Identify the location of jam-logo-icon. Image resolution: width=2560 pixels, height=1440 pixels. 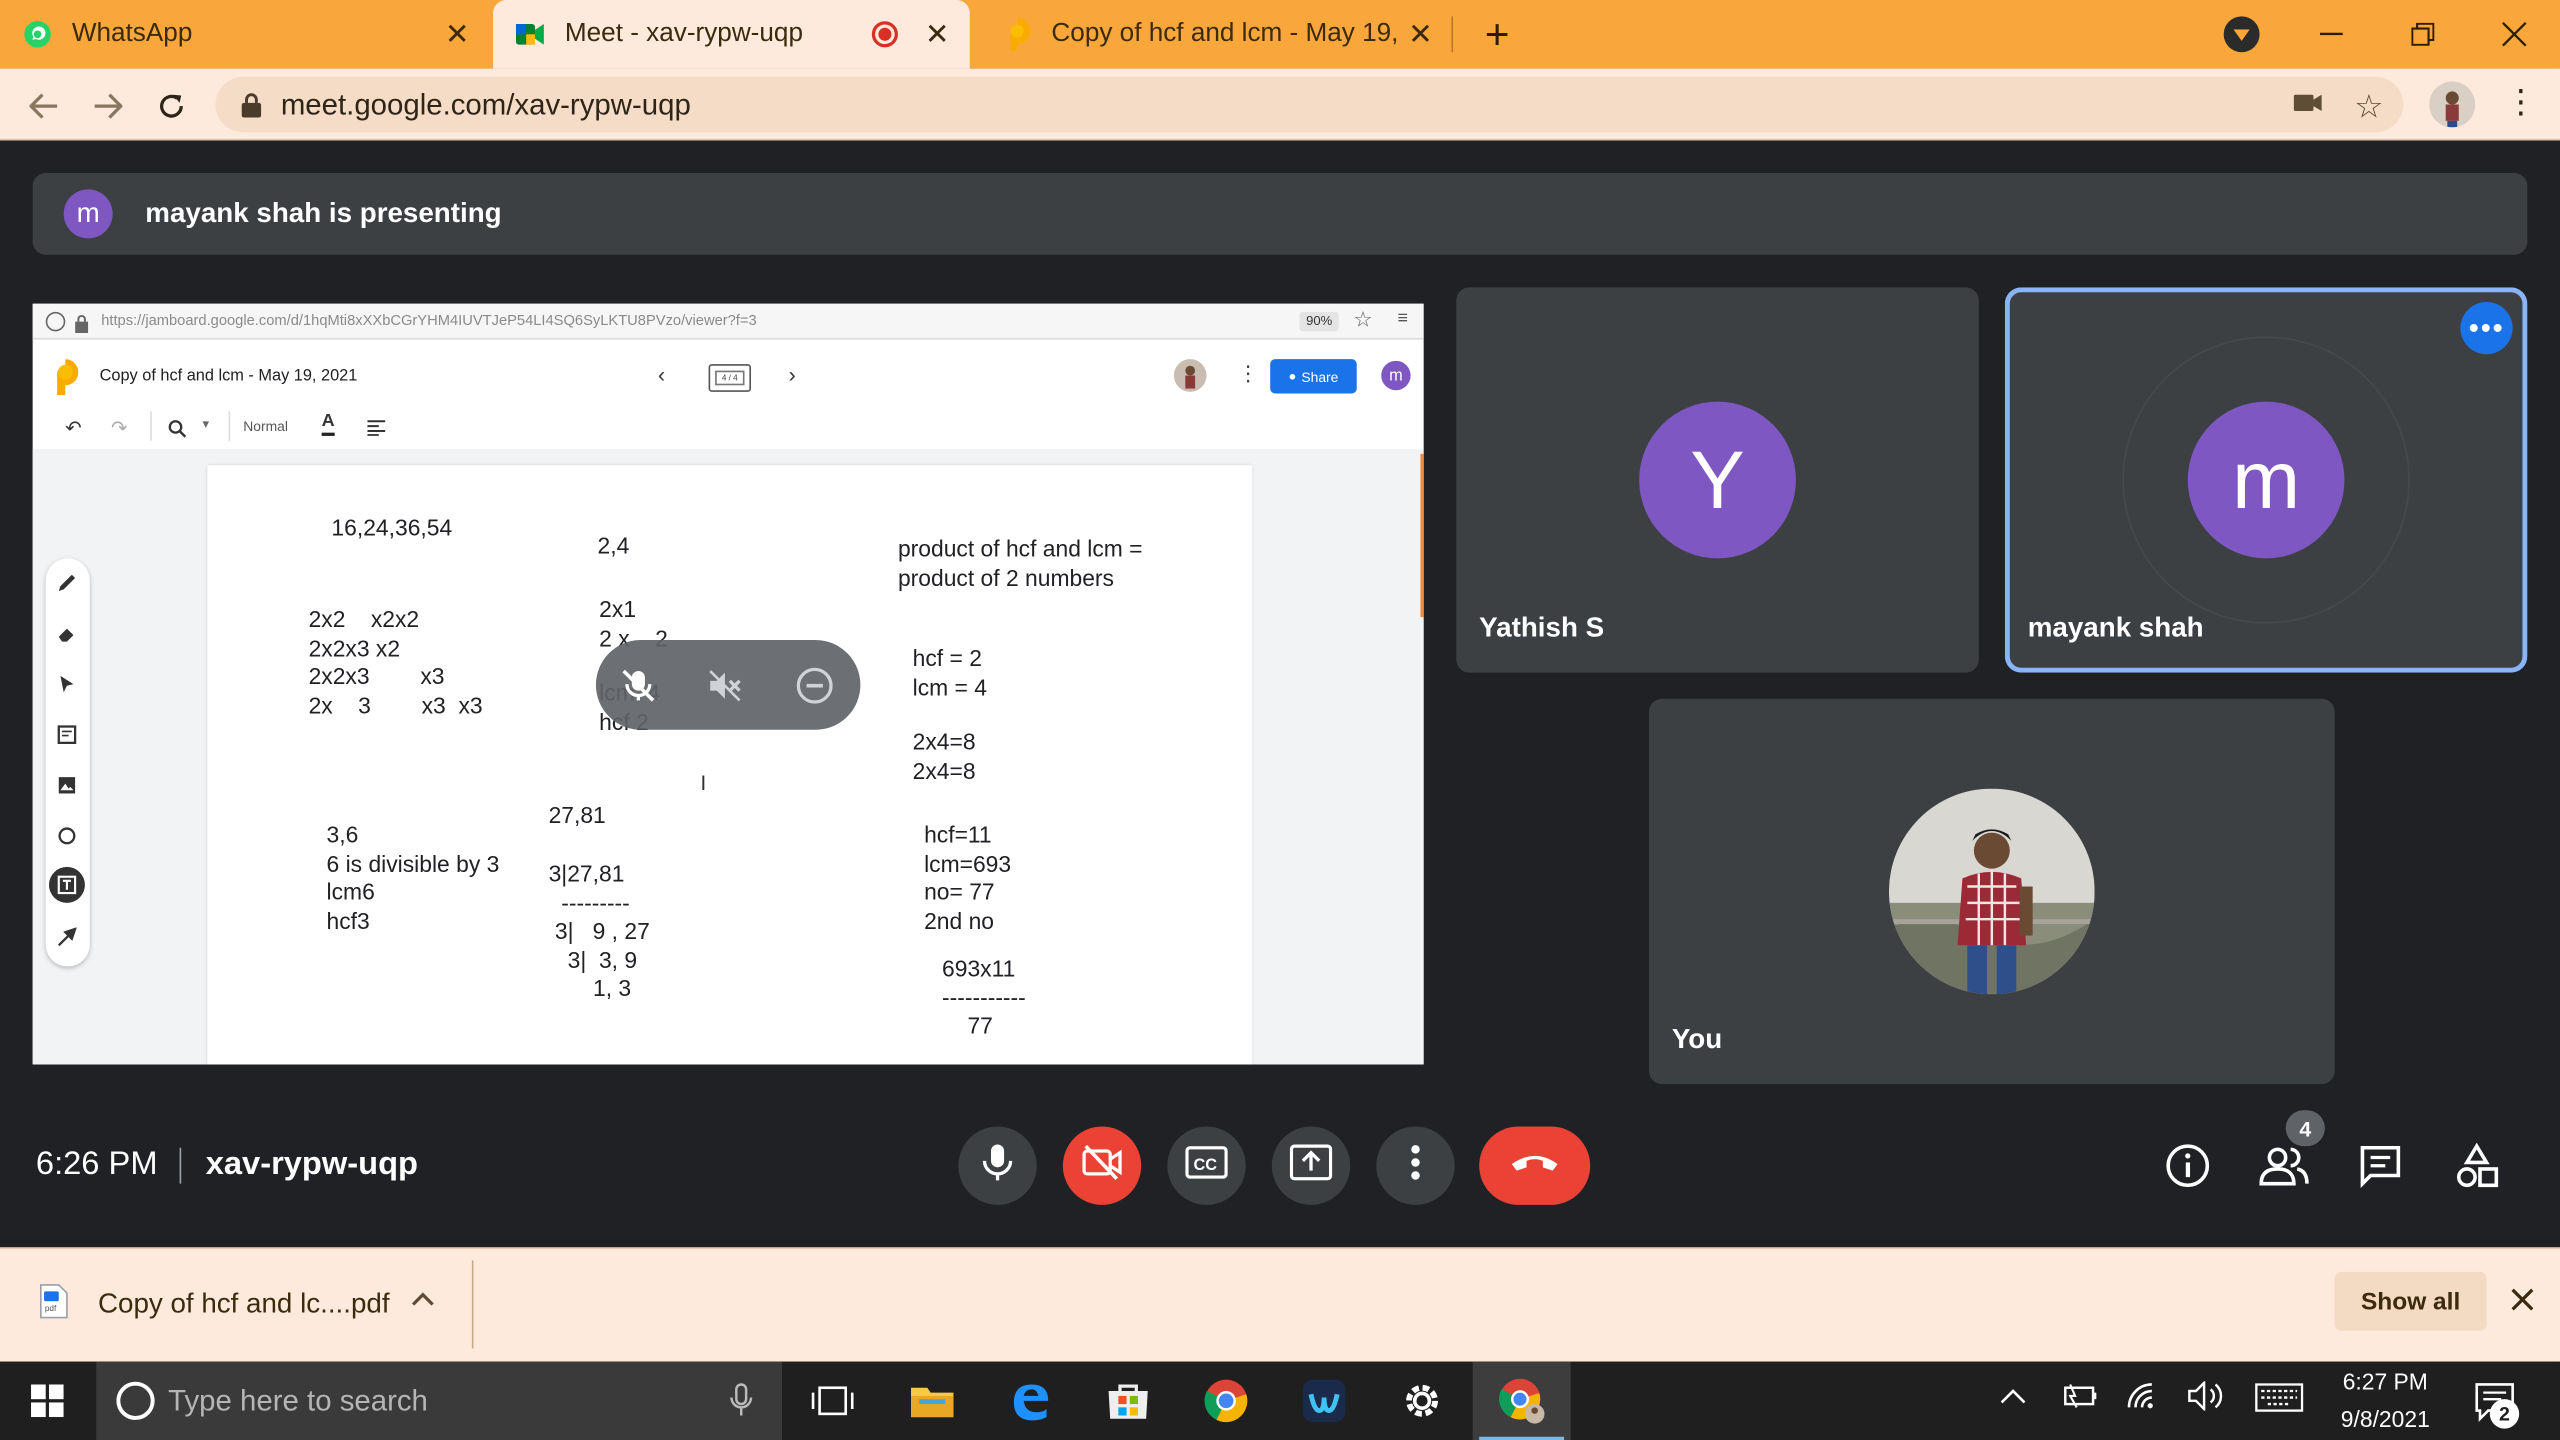
(65, 381).